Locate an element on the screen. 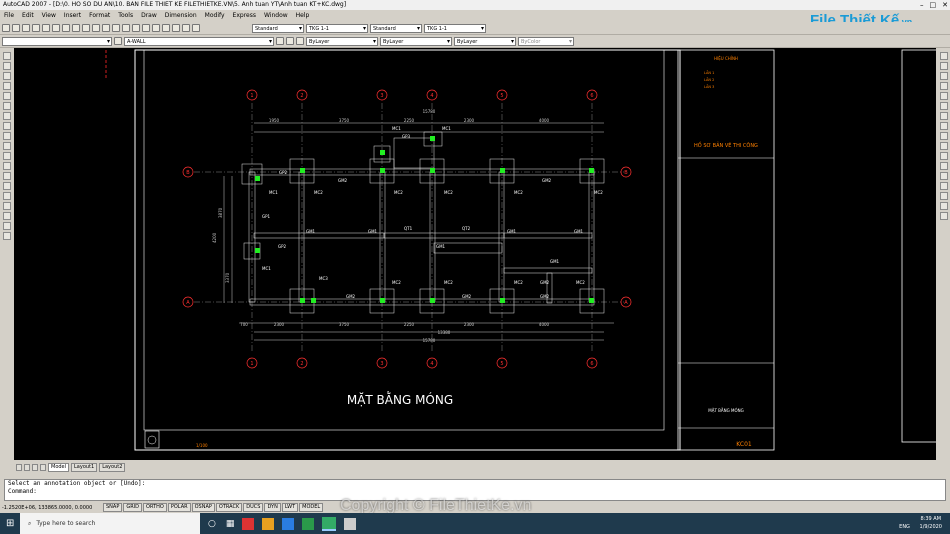 The image size is (950, 534). tab-layout2: Layout2 is located at coordinates (112, 467).